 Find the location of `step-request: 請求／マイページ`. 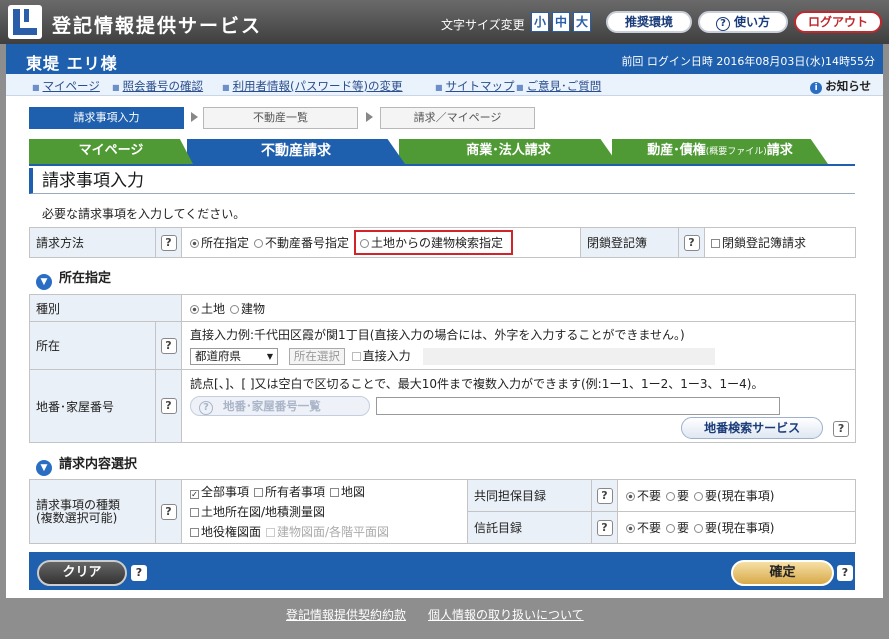

step-request: 請求／マイページ is located at coordinates (457, 118).